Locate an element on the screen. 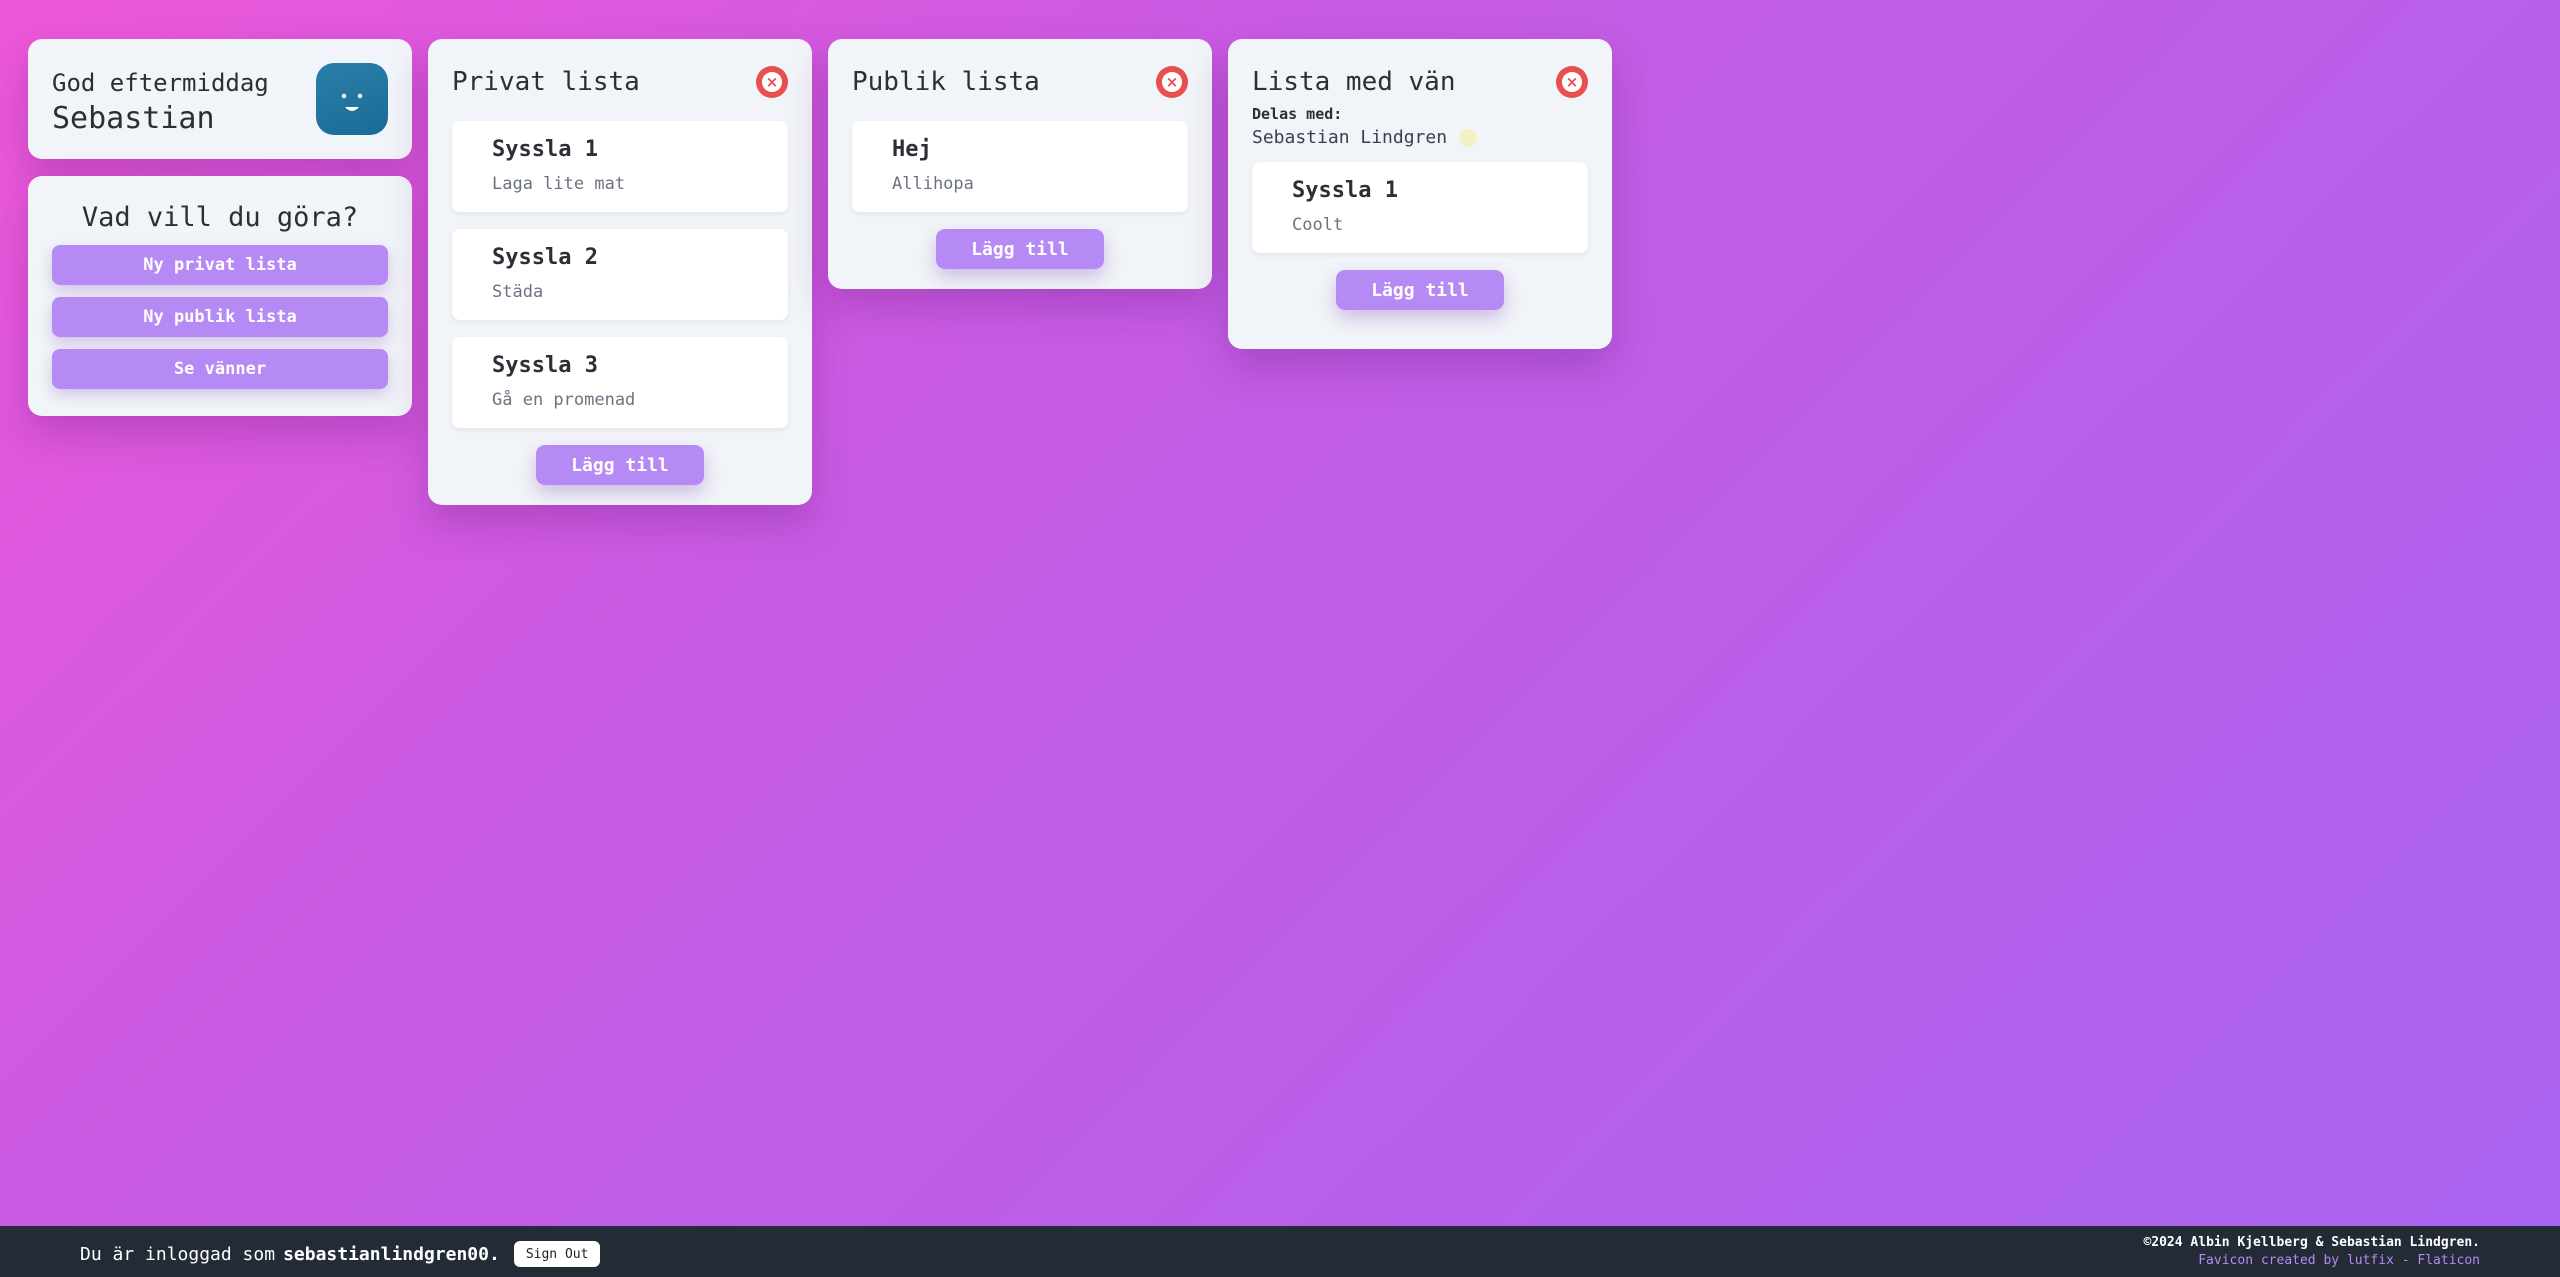 The width and height of the screenshot is (2560, 1277). shared-with-label: Delas med: is located at coordinates (1297, 114).